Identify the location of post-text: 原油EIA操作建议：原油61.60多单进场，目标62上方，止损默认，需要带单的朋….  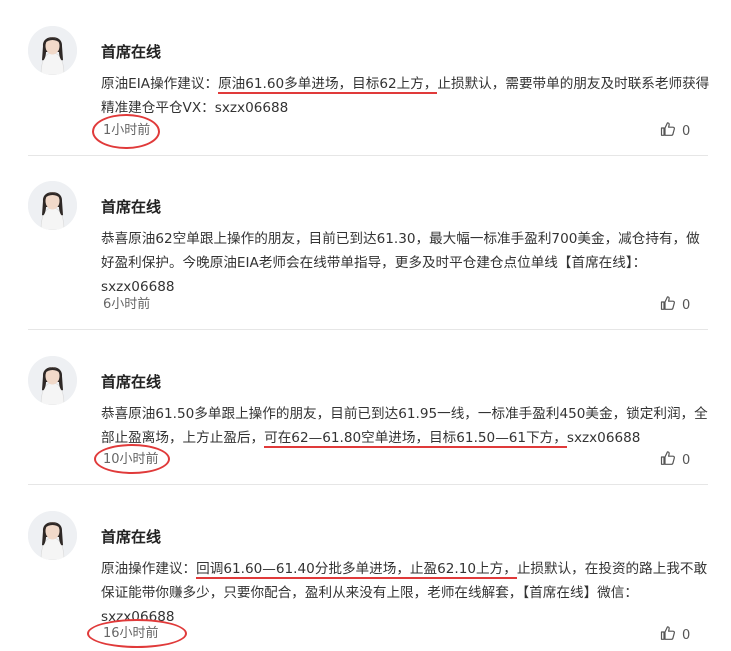
(406, 96).